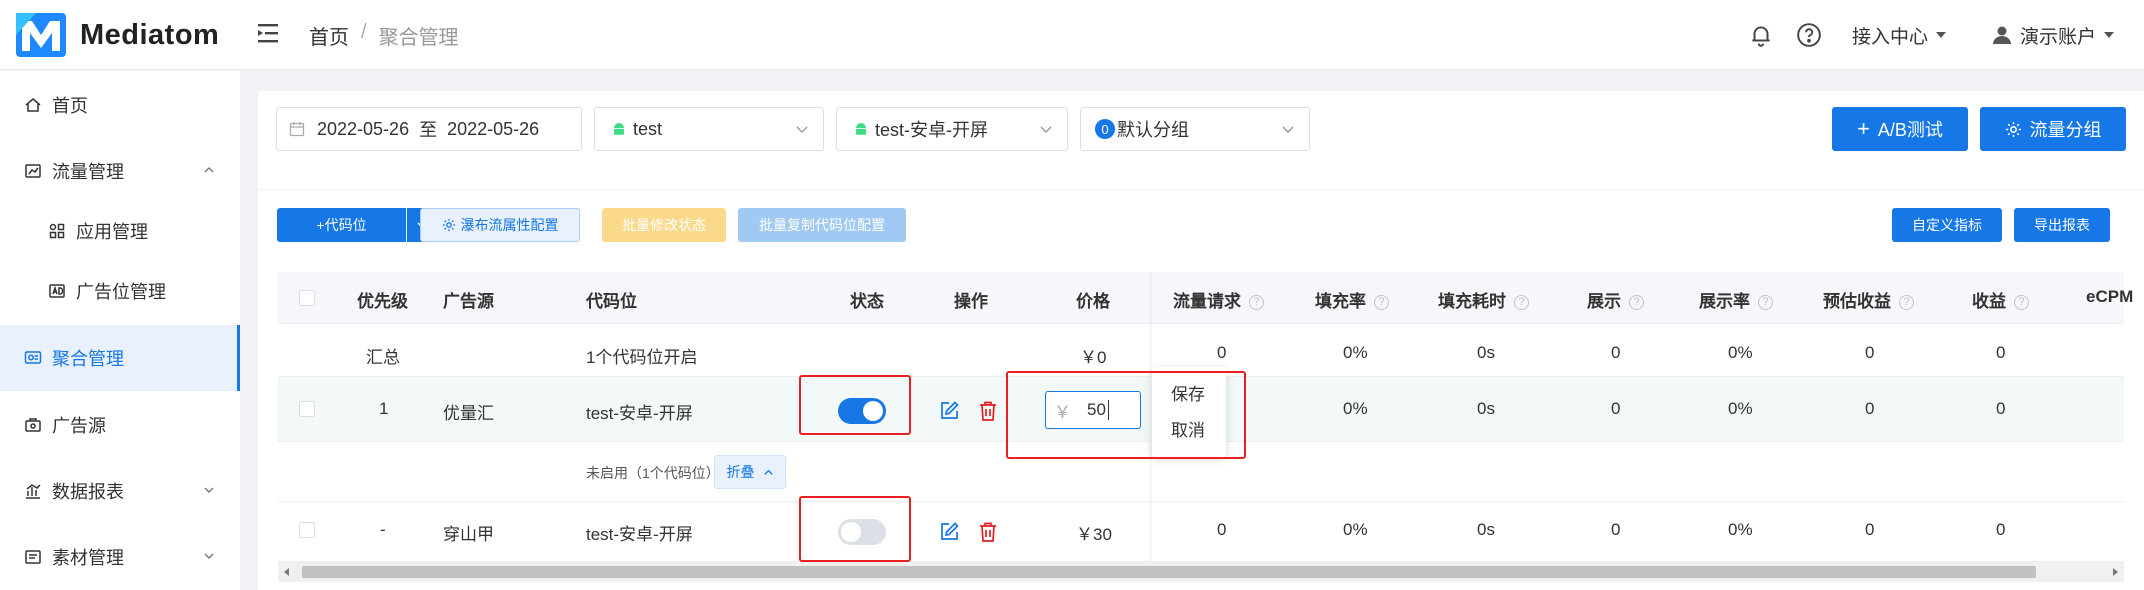 The height and width of the screenshot is (590, 2144). What do you see at coordinates (971, 299) in the screenshot?
I see `col-actions: 操作` at bounding box center [971, 299].